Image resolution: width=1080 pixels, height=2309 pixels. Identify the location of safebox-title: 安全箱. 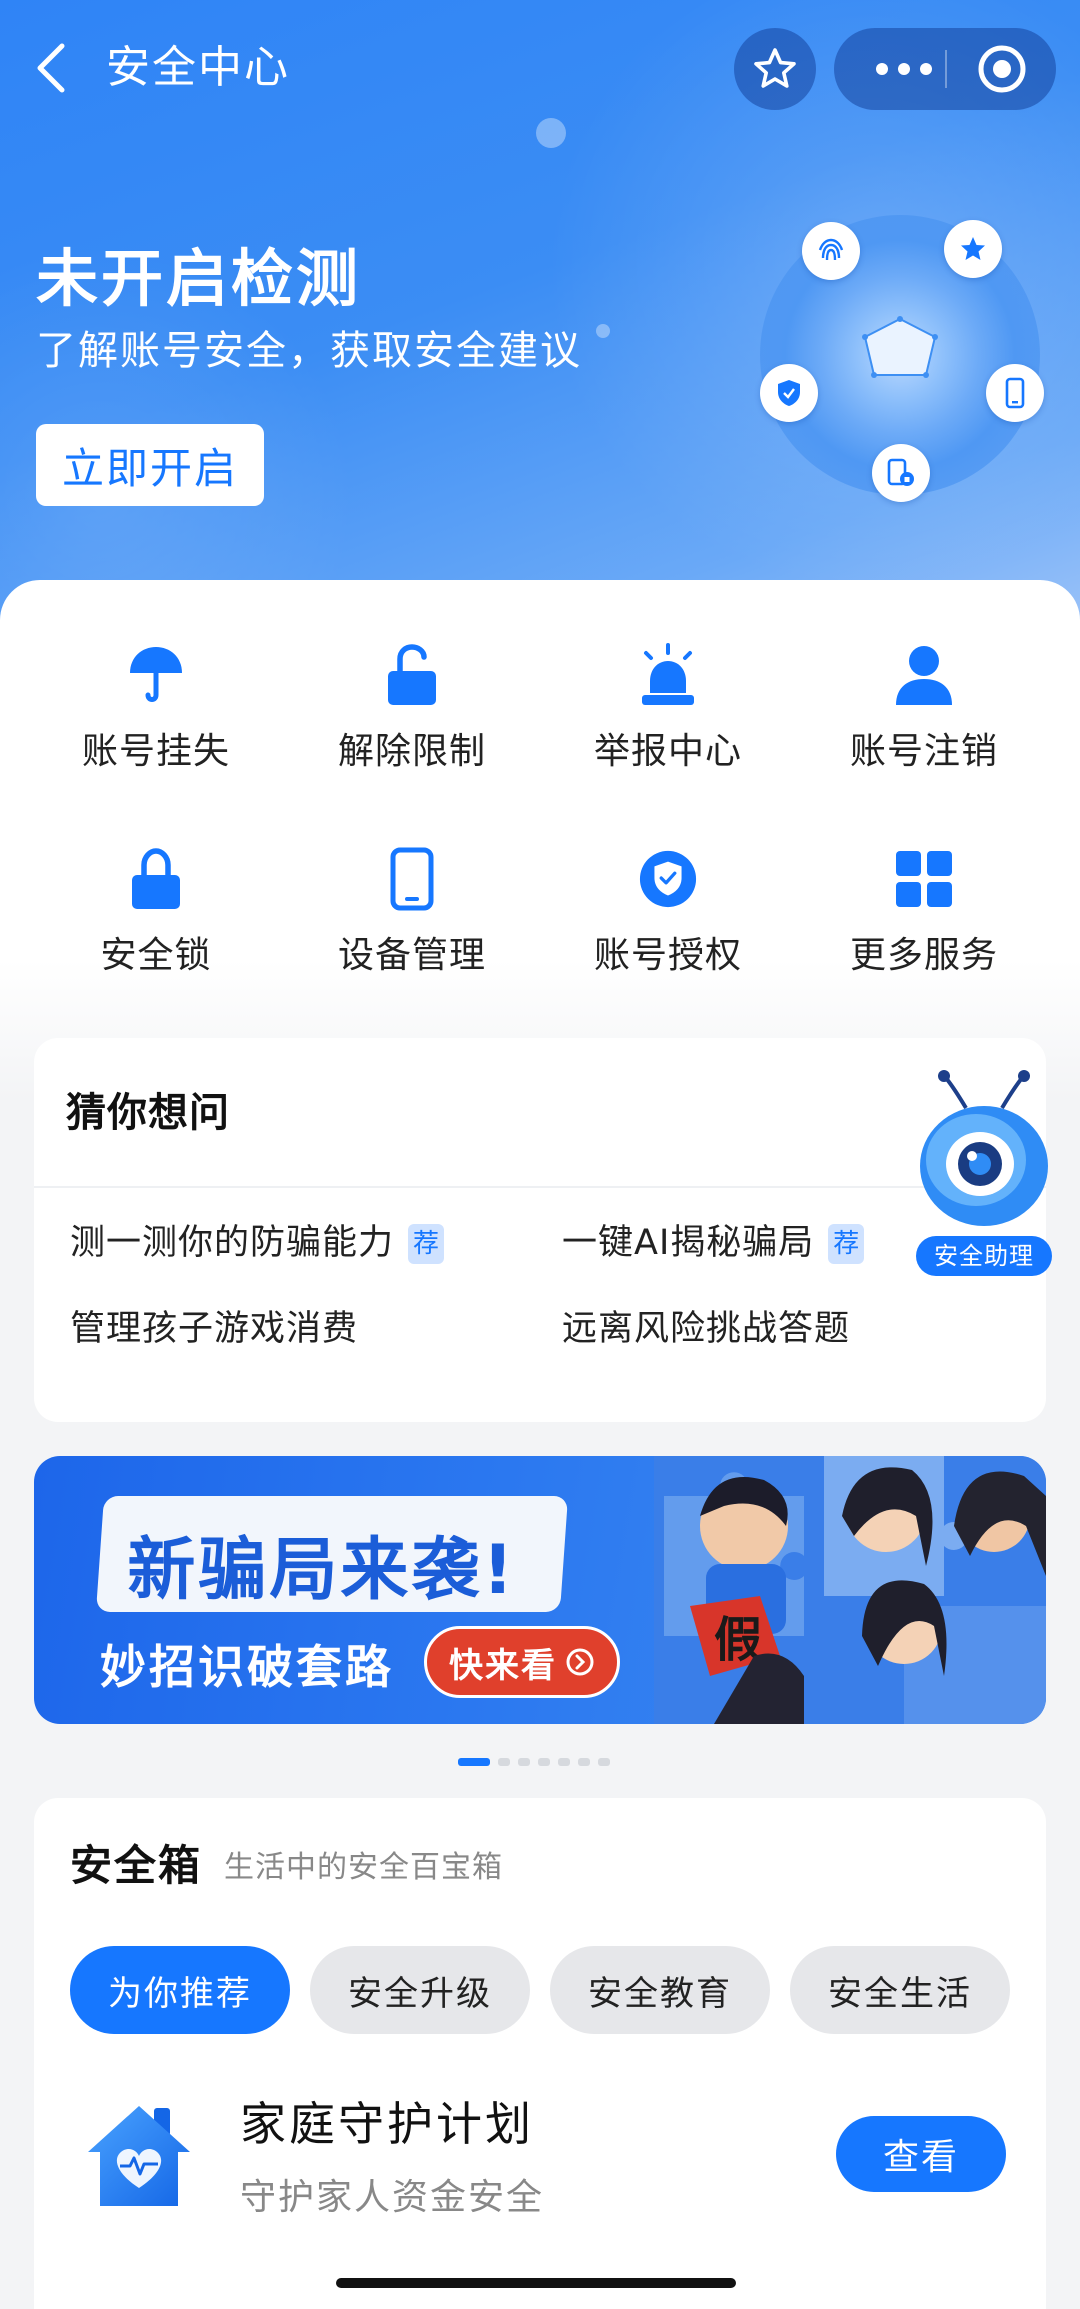
(136, 1865).